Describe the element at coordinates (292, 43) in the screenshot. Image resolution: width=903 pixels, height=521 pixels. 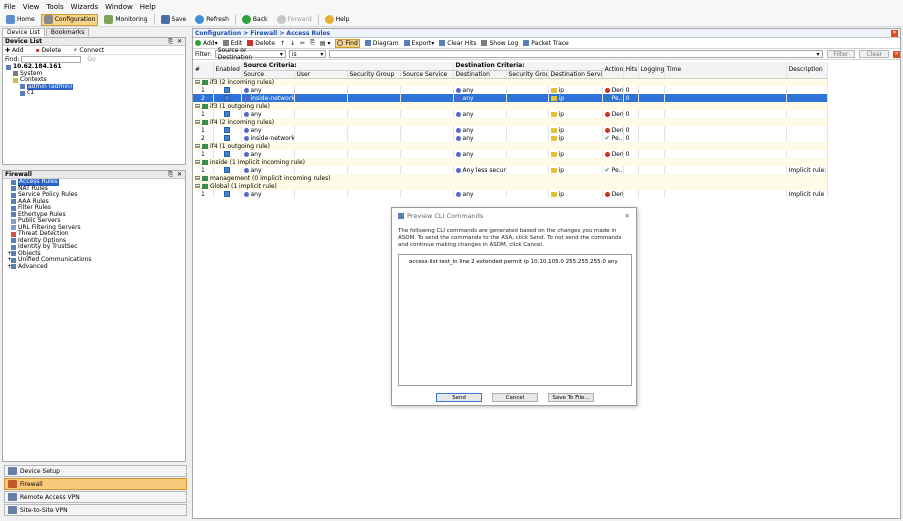
I see `move-down-button: ↓` at that location.